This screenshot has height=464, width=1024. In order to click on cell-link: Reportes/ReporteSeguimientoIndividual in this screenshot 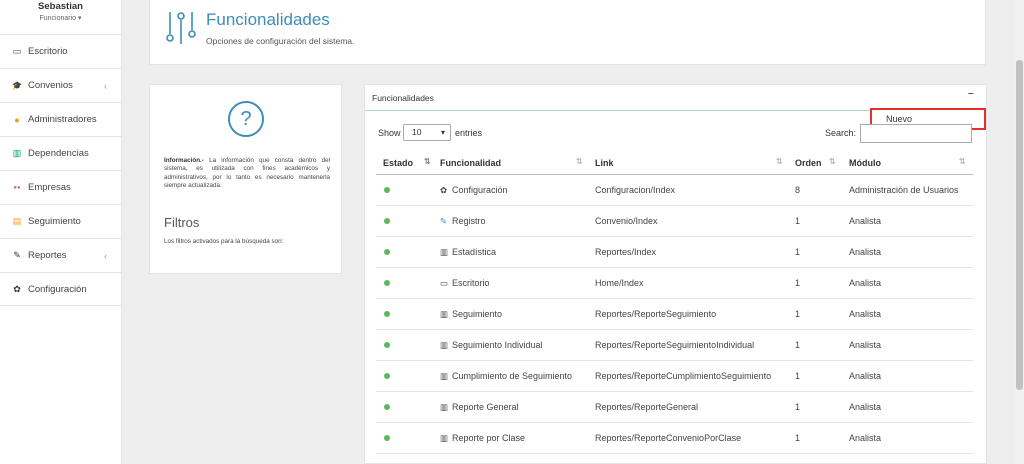, I will do `click(675, 345)`.